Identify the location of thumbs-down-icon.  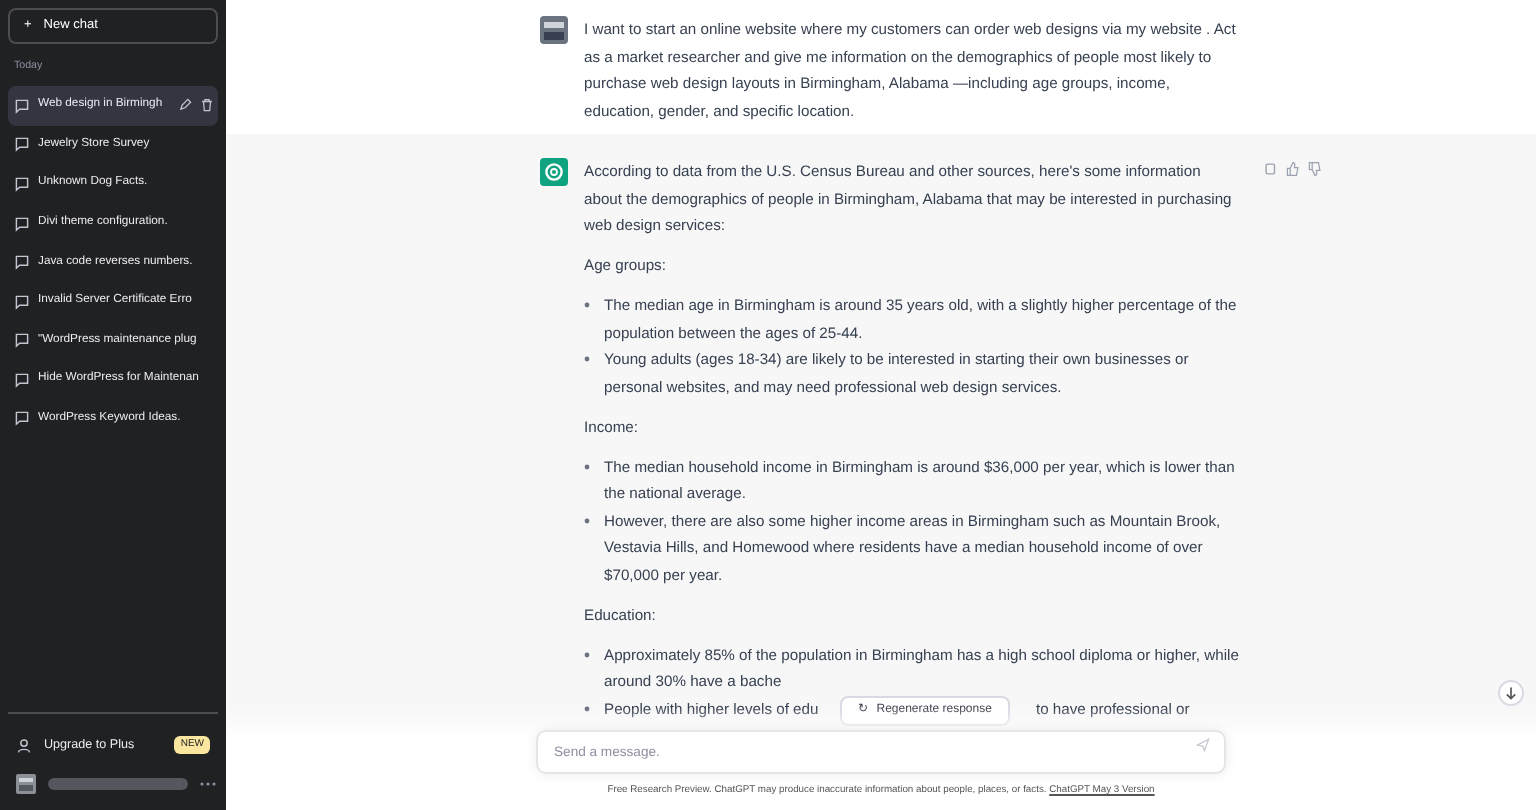
(1315, 169).